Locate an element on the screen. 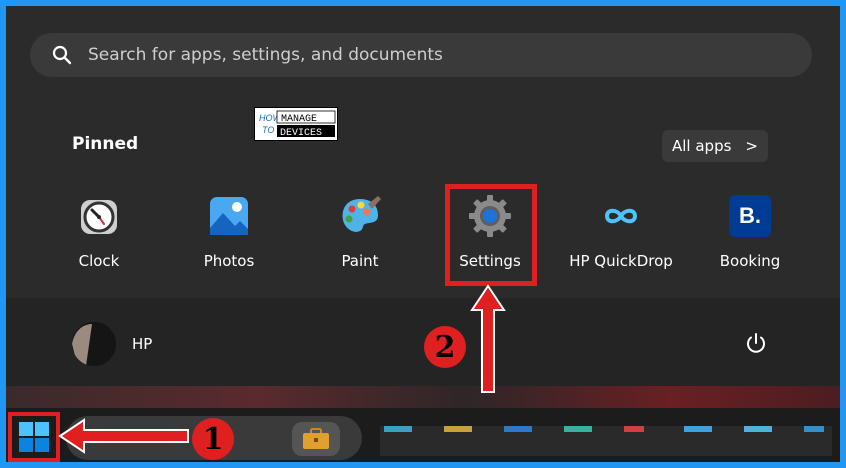 Image resolution: width=846 pixels, height=468 pixels. pinned-app-booking: B. Booking is located at coordinates (750, 232).